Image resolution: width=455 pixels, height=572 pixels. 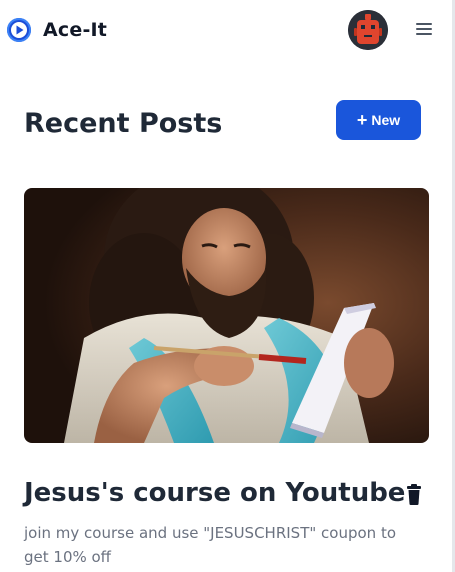 I want to click on navbar: Ace-It, so click(x=226, y=31).